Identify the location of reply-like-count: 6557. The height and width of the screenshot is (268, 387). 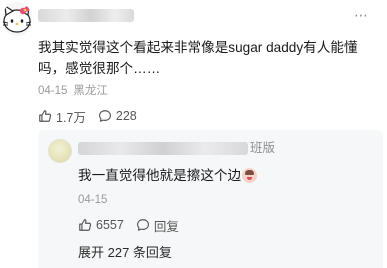
(110, 225).